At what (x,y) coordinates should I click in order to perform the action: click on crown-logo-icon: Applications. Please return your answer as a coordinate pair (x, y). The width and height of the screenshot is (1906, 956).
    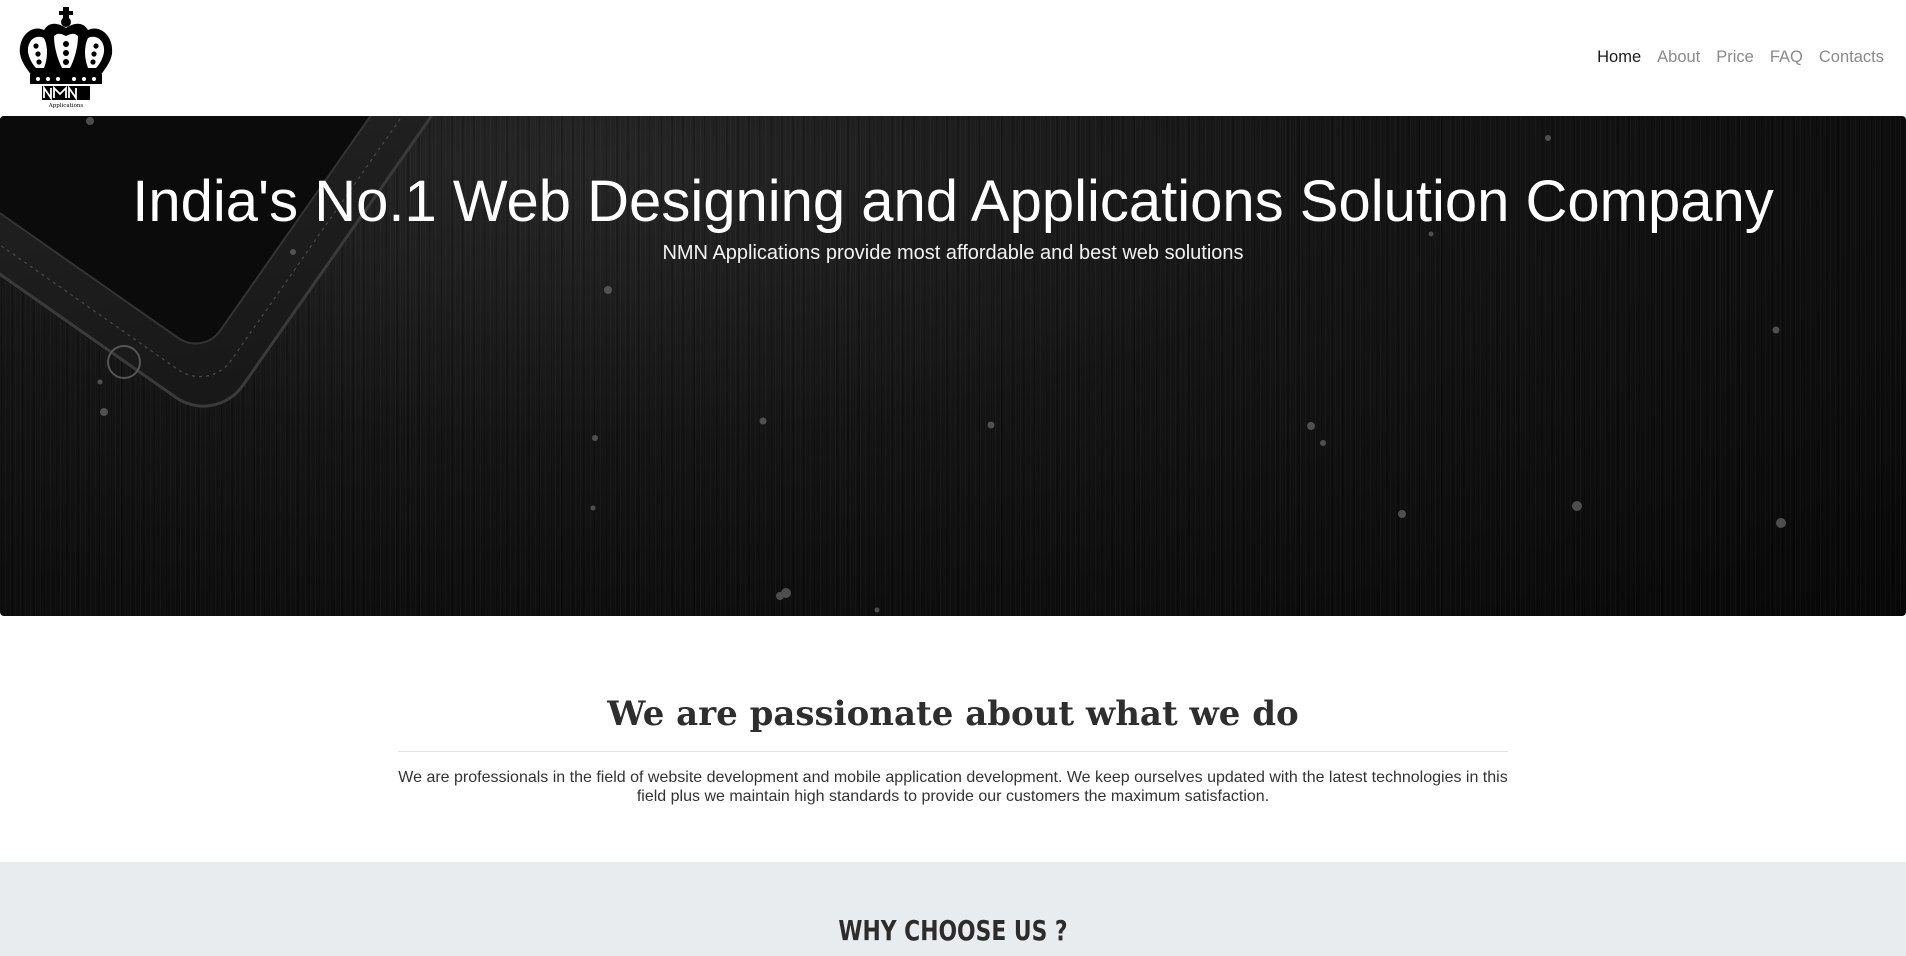
    Looking at the image, I should click on (66, 58).